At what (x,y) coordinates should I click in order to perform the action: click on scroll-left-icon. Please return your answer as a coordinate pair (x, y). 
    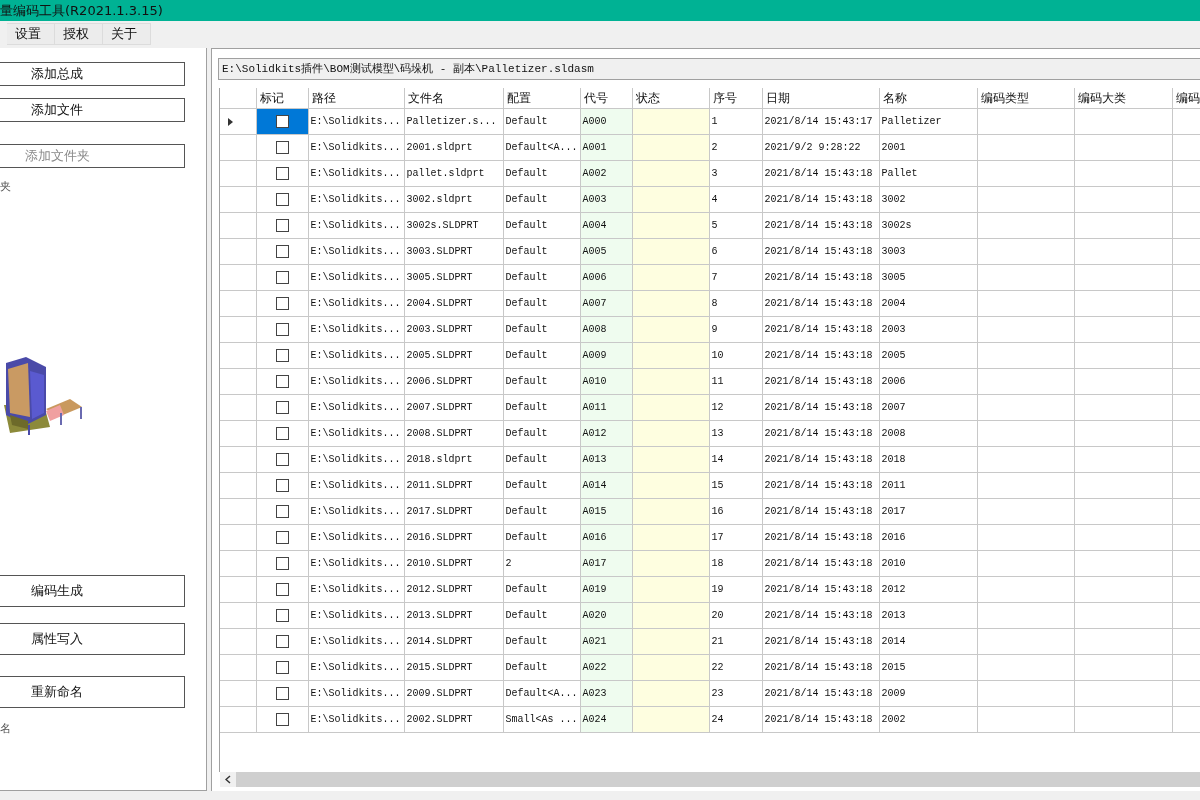
    Looking at the image, I should click on (228, 779).